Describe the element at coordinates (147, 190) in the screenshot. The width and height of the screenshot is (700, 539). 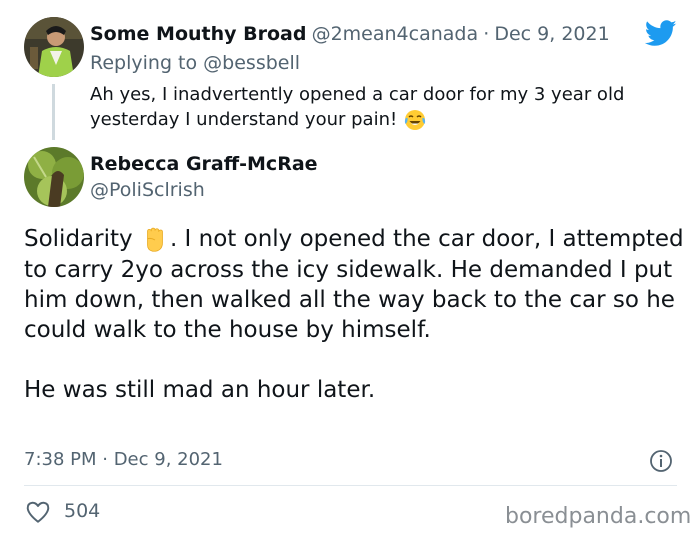
I see `main-author-handle: @PoliSclrish` at that location.